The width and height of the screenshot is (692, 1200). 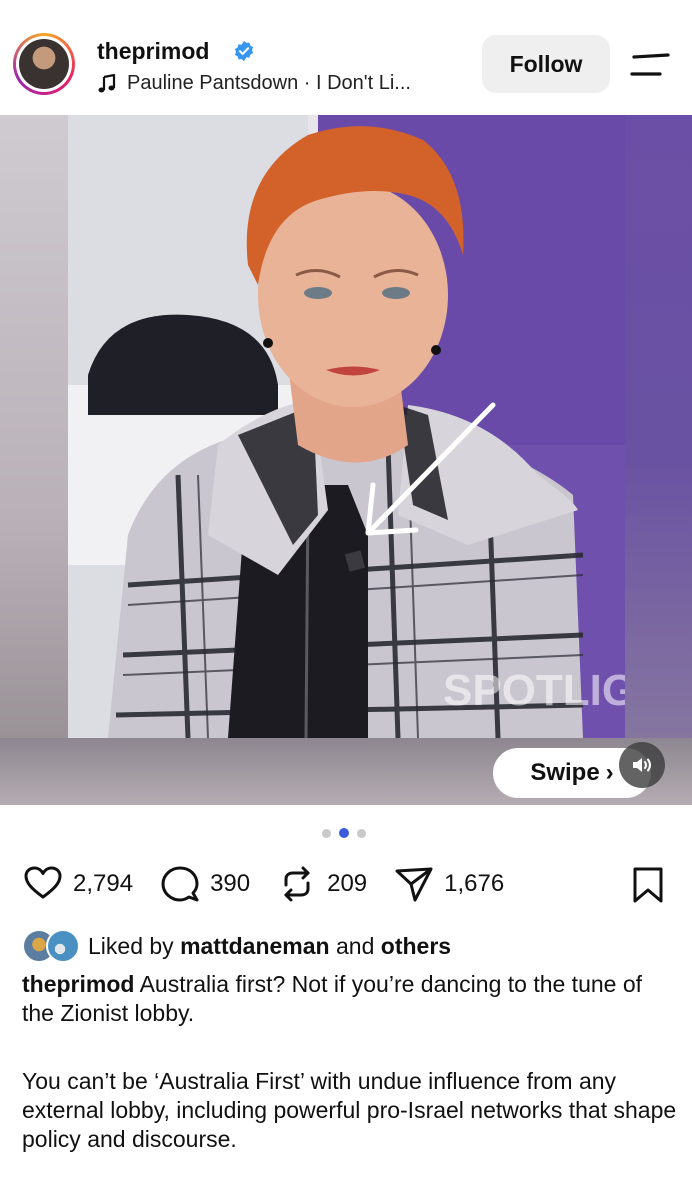 I want to click on like-action: 2,794, so click(x=77, y=884).